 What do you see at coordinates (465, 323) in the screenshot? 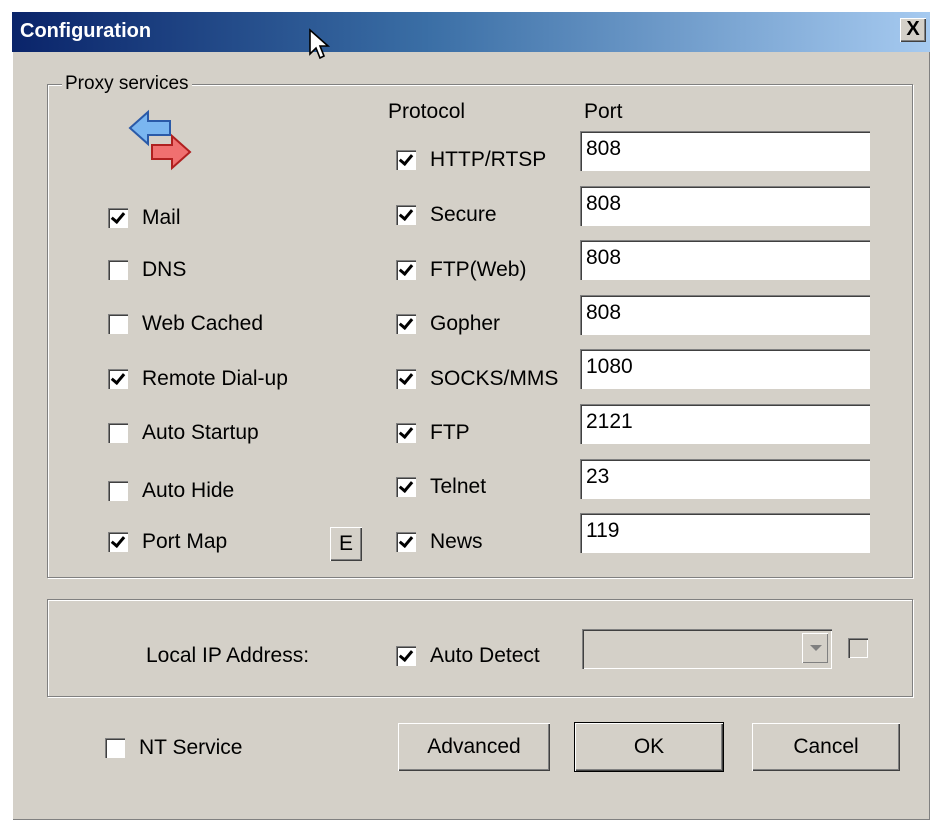
I see `gopher-label: Gopher` at bounding box center [465, 323].